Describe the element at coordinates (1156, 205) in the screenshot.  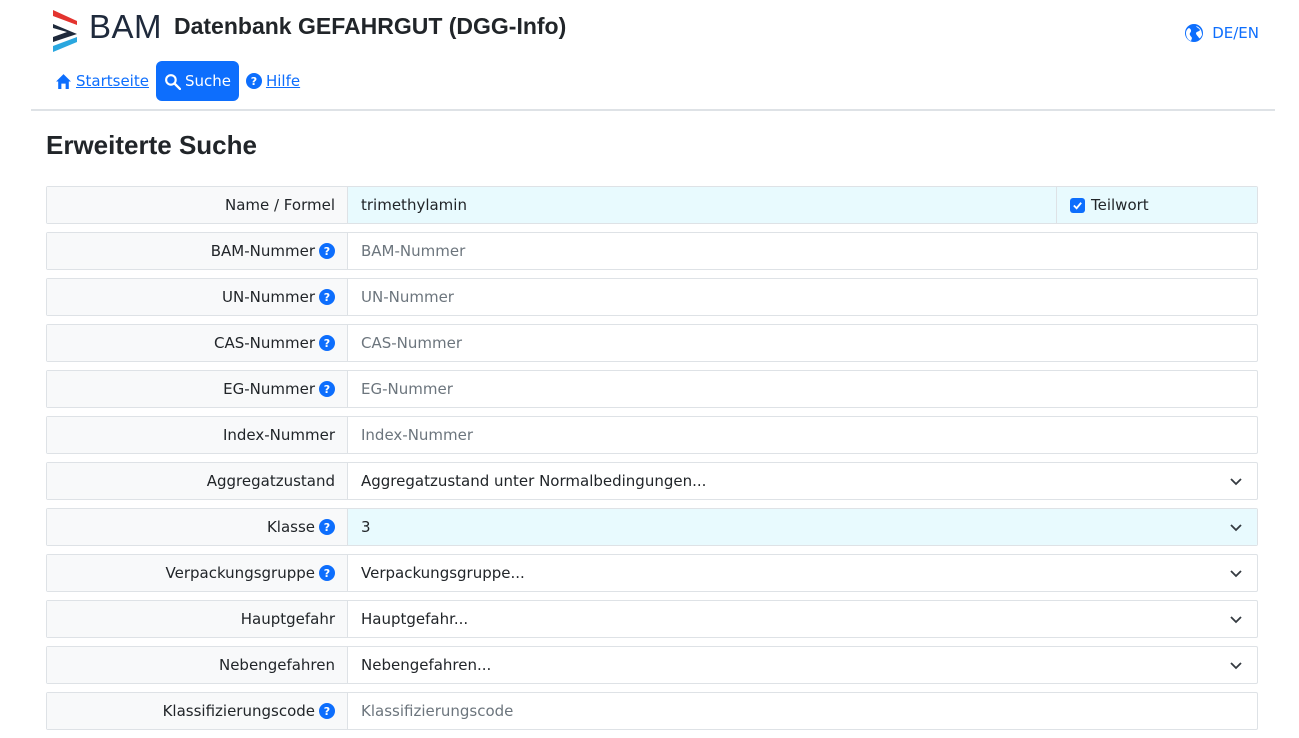
I see `teilwort-option: Teilwort` at that location.